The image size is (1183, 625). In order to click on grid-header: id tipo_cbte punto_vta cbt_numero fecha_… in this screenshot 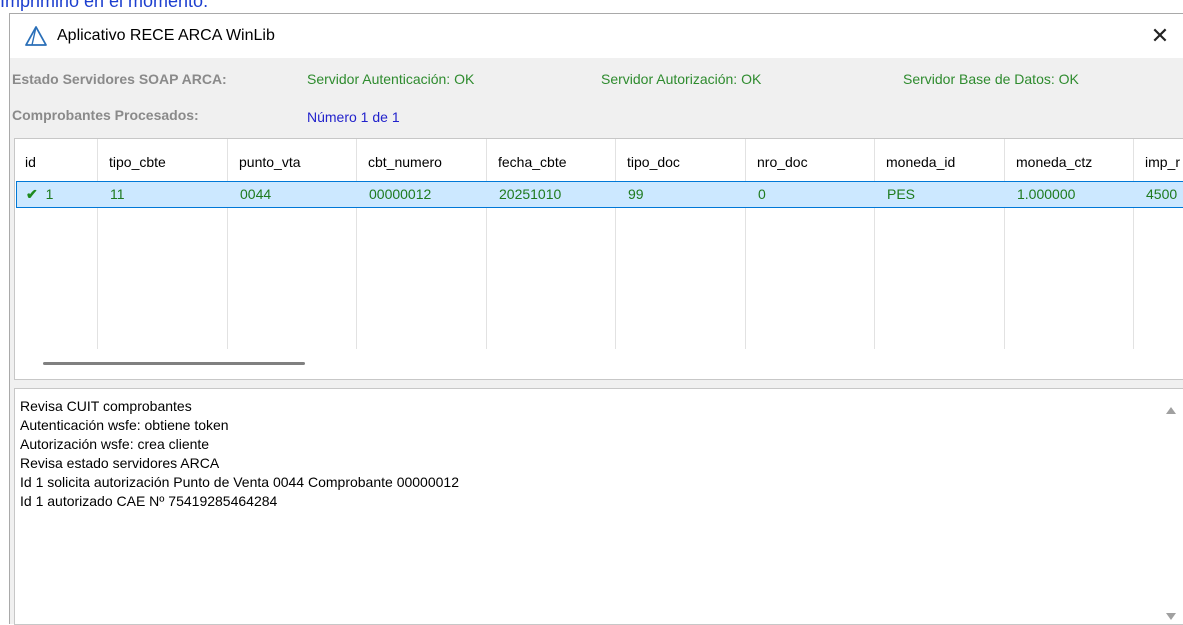, I will do `click(599, 162)`.